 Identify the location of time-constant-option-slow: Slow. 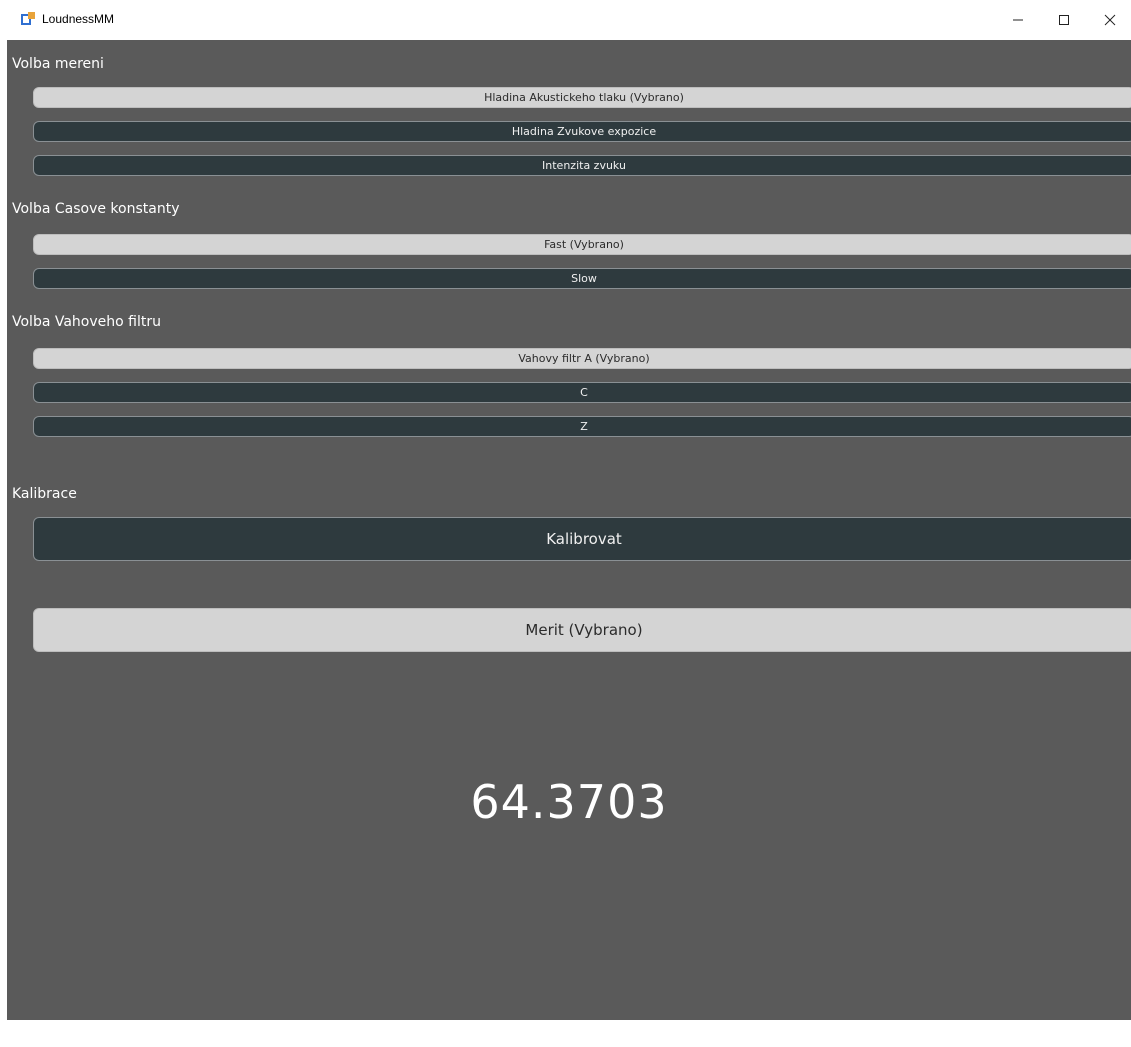
(582, 278).